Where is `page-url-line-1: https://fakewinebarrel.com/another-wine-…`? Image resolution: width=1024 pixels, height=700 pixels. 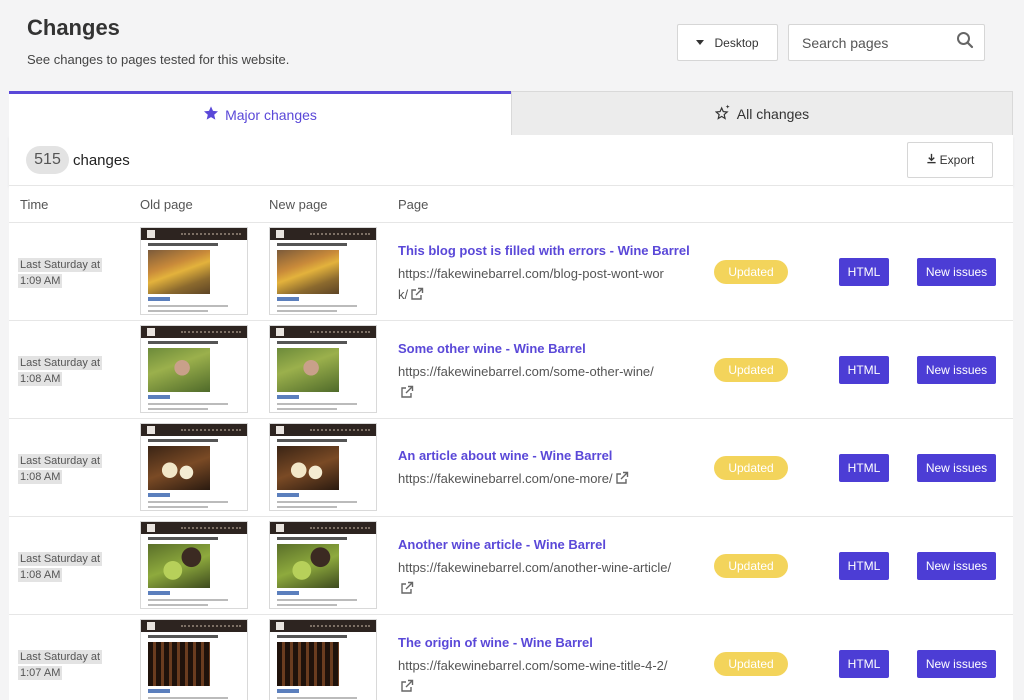
page-url-line-1: https://fakewinebarrel.com/another-wine-… is located at coordinates (535, 567).